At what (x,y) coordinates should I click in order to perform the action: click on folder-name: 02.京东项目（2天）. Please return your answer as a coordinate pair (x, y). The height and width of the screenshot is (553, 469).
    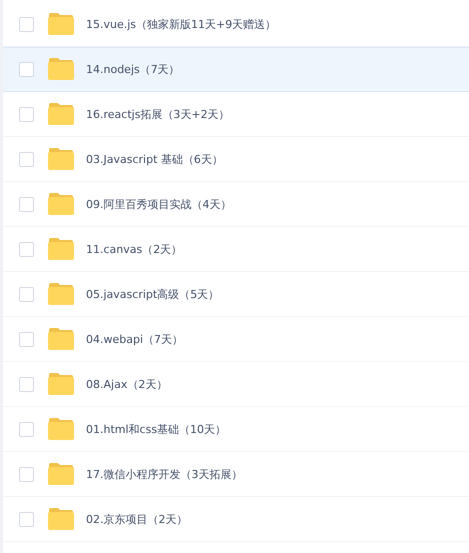
    Looking at the image, I should click on (137, 519).